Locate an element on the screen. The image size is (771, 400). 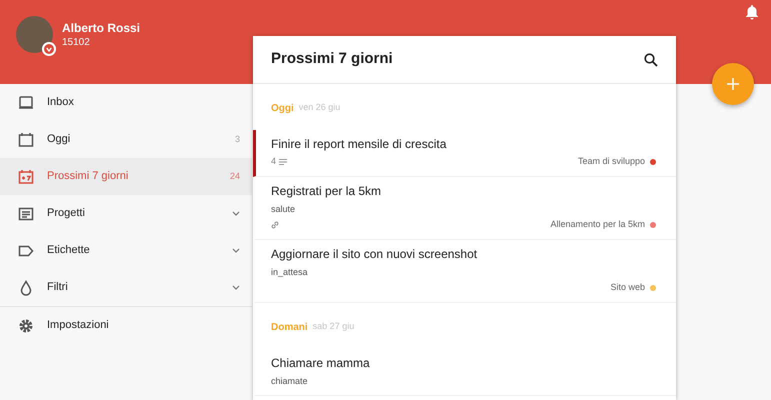
item-label: Progetti is located at coordinates (66, 214).